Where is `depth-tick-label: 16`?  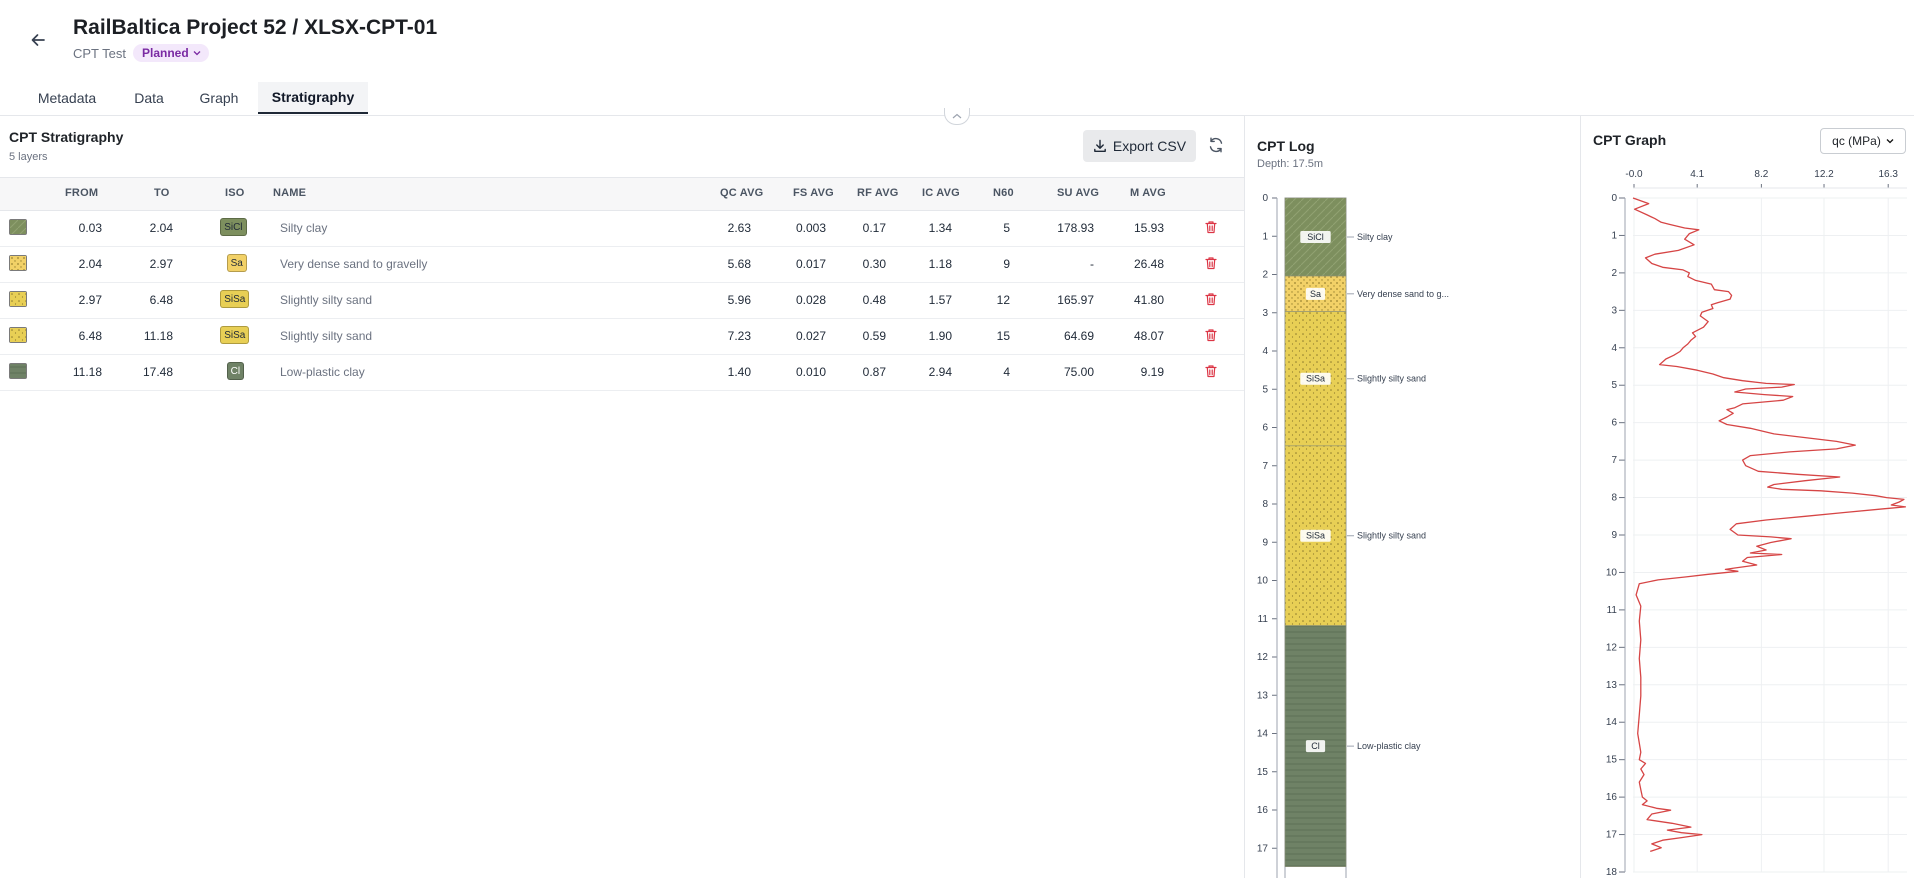
depth-tick-label: 16 is located at coordinates (1263, 810).